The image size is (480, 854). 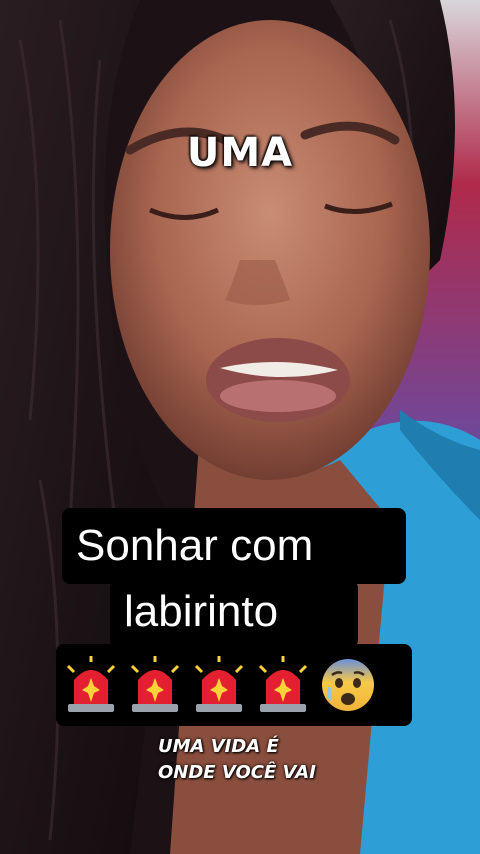 What do you see at coordinates (234, 614) in the screenshot?
I see `title-line-2: labirinto` at bounding box center [234, 614].